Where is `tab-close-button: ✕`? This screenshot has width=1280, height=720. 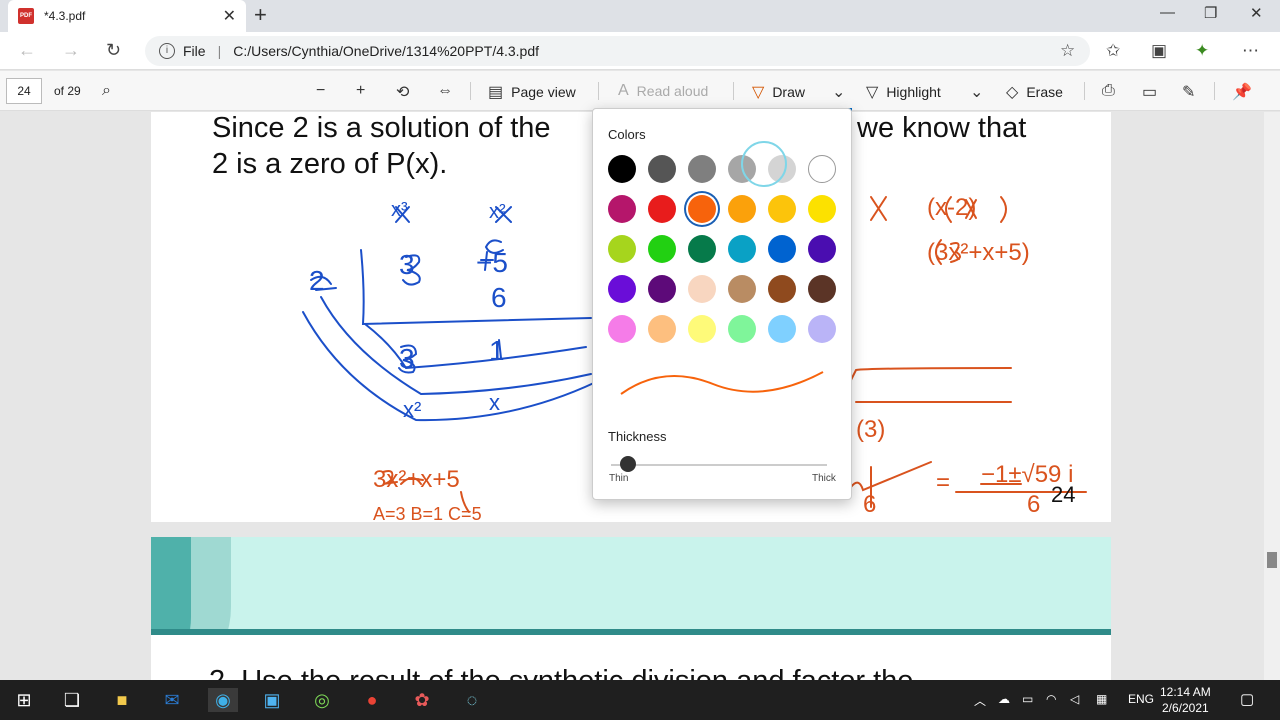 tab-close-button: ✕ is located at coordinates (229, 16).